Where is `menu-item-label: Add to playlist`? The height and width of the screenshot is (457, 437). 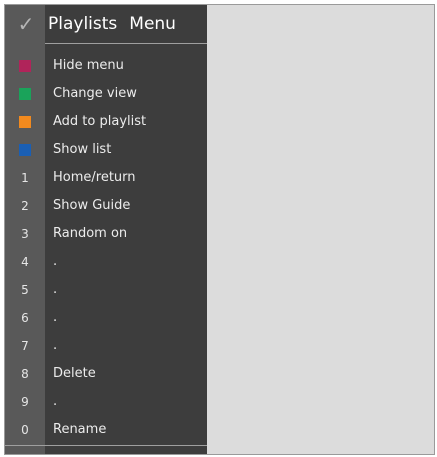 menu-item-label: Add to playlist is located at coordinates (100, 121).